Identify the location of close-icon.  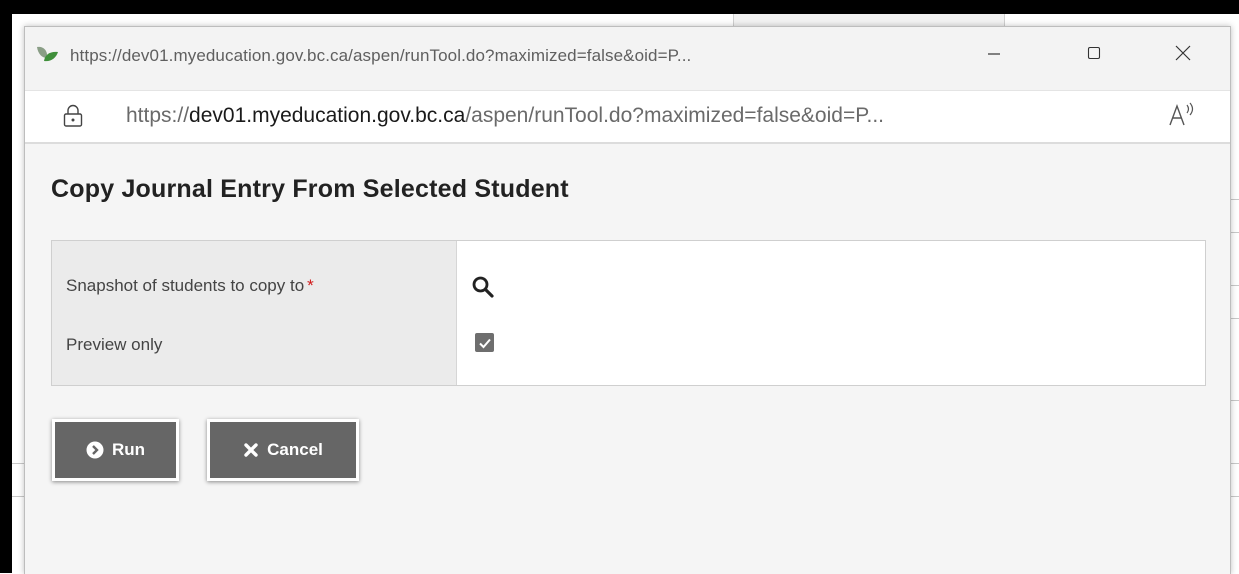
(1183, 55).